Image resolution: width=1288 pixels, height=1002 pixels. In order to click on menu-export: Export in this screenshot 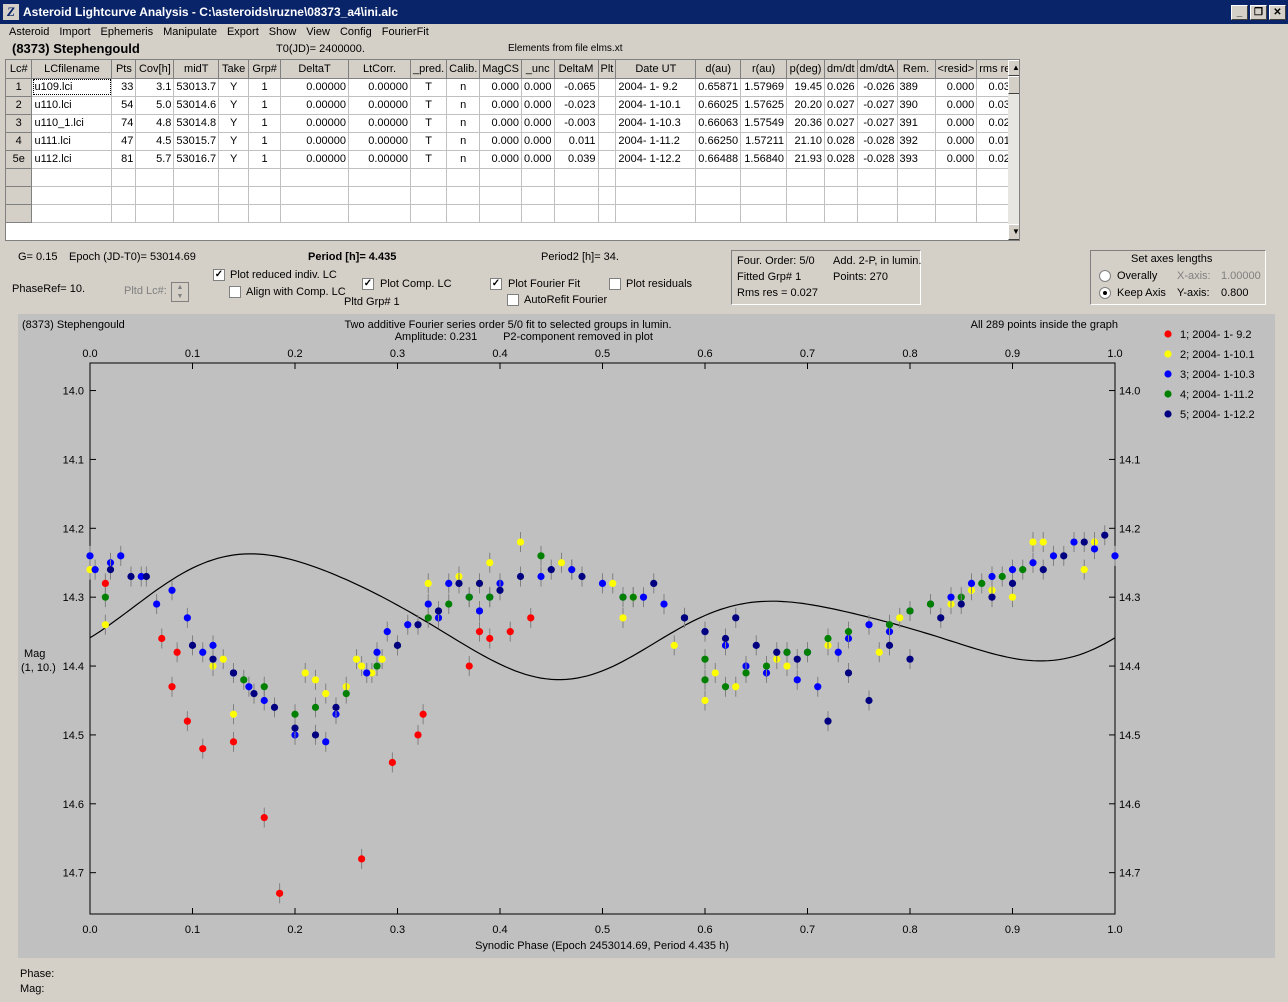, I will do `click(243, 32)`.